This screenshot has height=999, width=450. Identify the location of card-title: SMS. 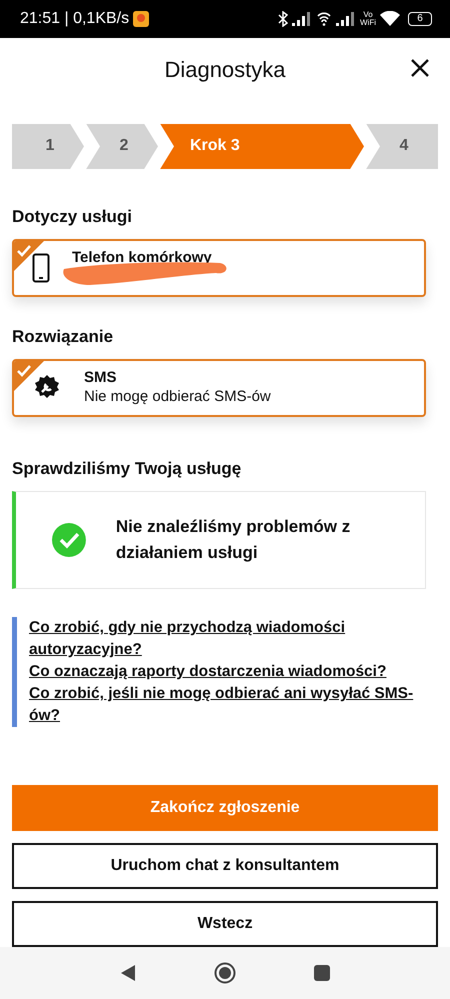
(101, 377).